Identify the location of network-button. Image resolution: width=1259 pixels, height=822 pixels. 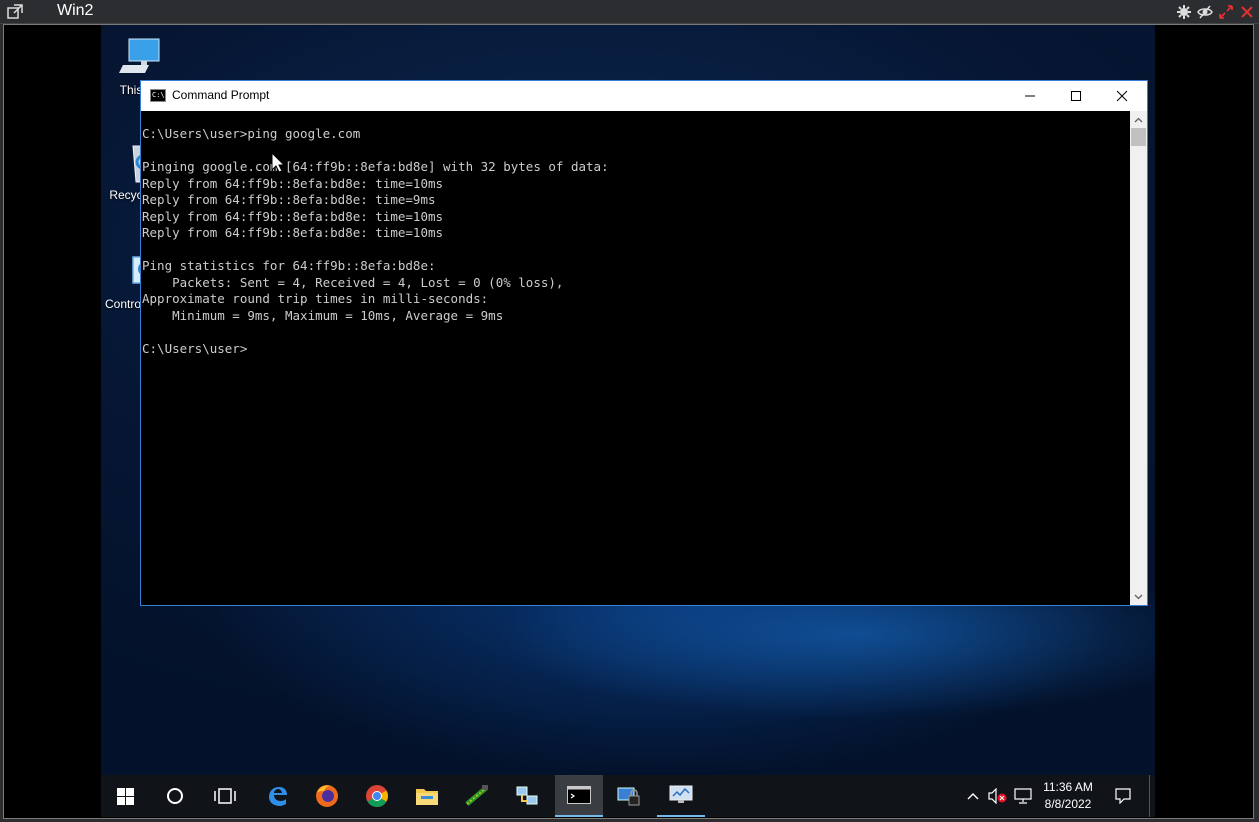
(527, 796).